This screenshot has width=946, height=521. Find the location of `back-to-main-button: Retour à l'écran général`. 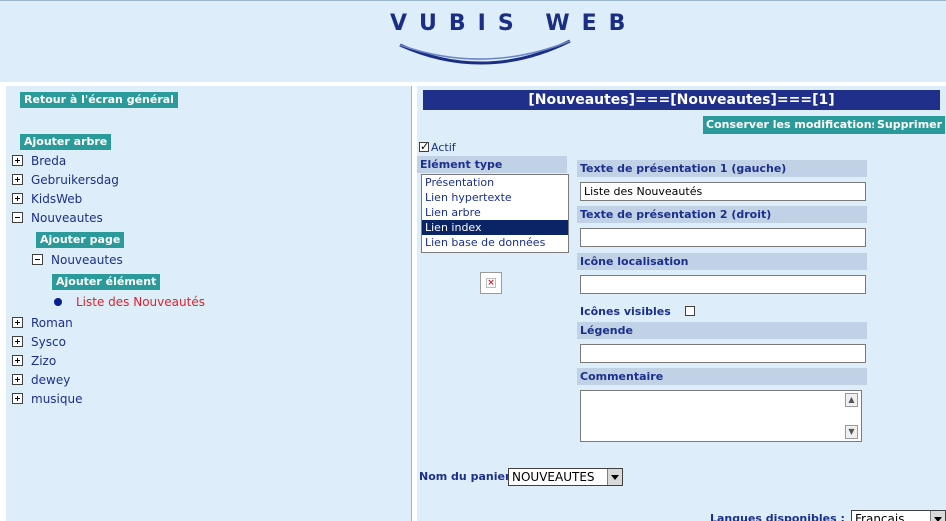

back-to-main-button: Retour à l'écran général is located at coordinates (99, 100).